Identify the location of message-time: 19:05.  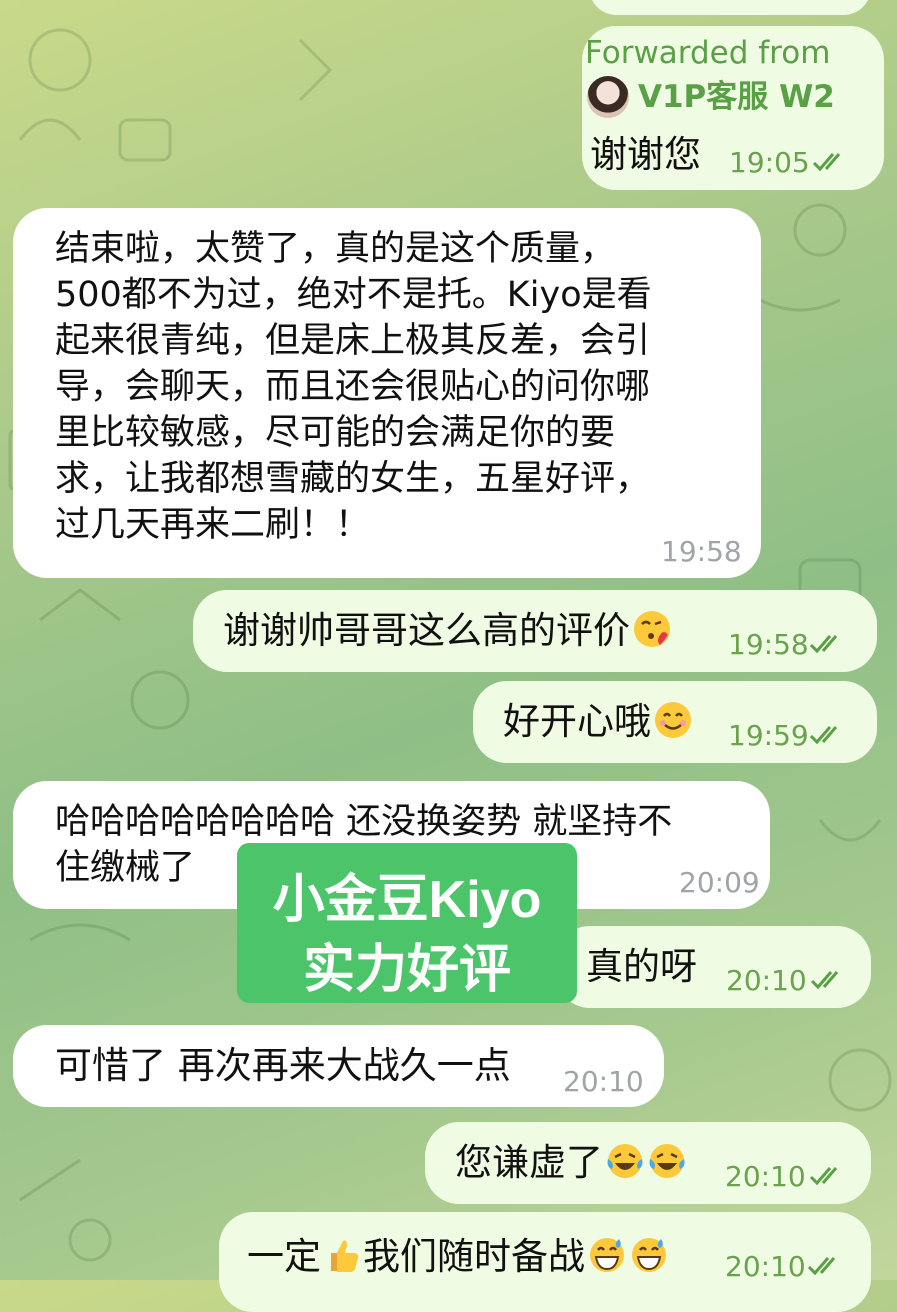
(769, 162).